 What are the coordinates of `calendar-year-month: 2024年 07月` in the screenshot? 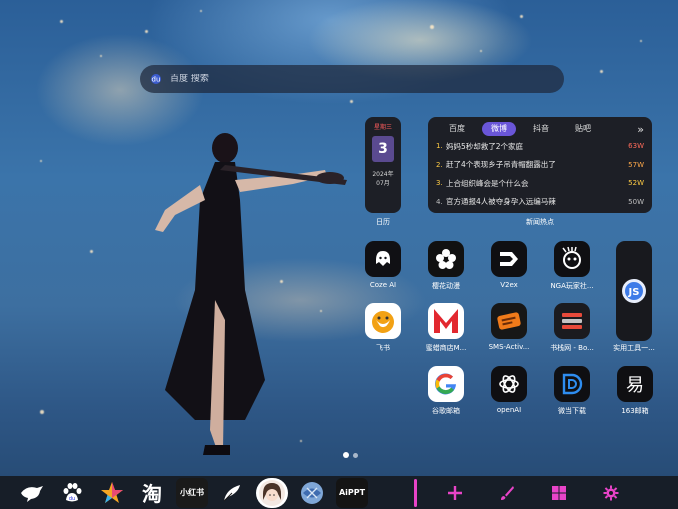 It's located at (382, 179).